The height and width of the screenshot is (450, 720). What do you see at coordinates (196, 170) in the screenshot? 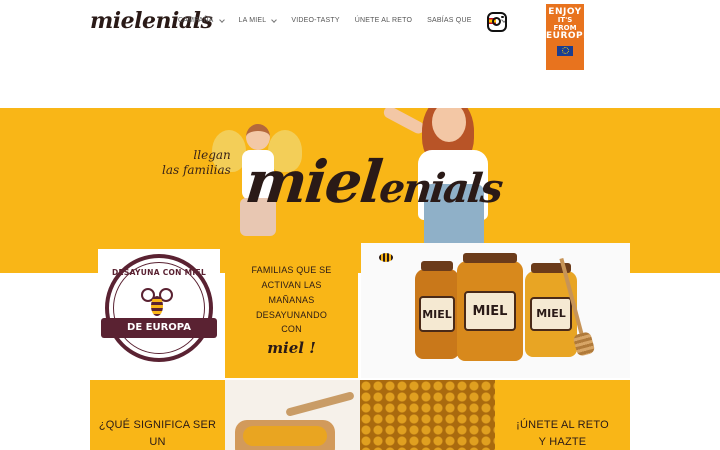
I see `hero-tagline-2: las familias` at bounding box center [196, 170].